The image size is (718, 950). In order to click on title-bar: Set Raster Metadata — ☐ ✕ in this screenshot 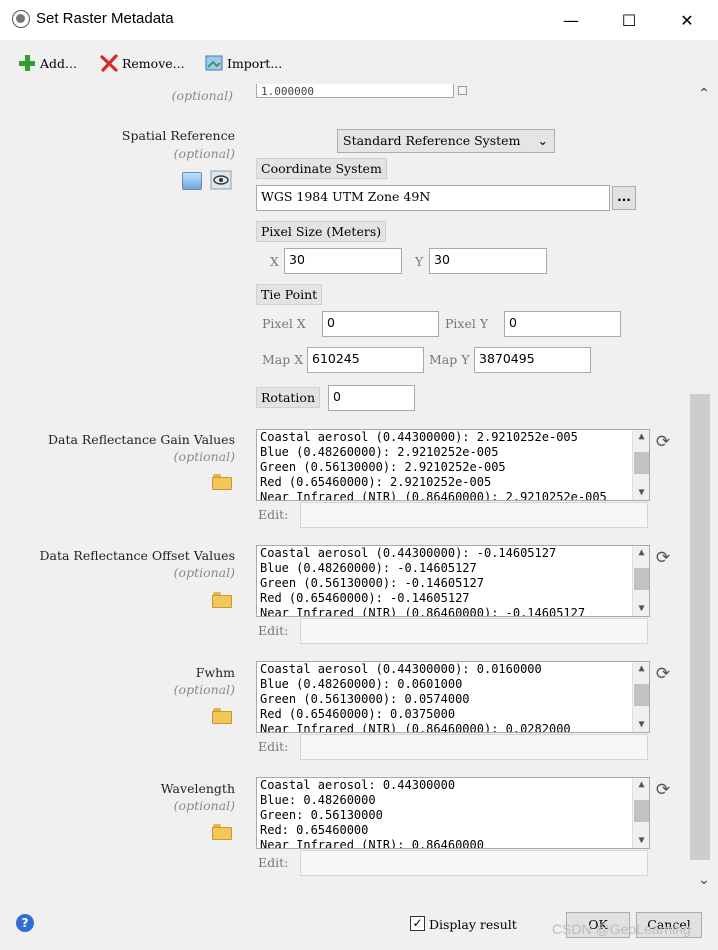, I will do `click(359, 20)`.